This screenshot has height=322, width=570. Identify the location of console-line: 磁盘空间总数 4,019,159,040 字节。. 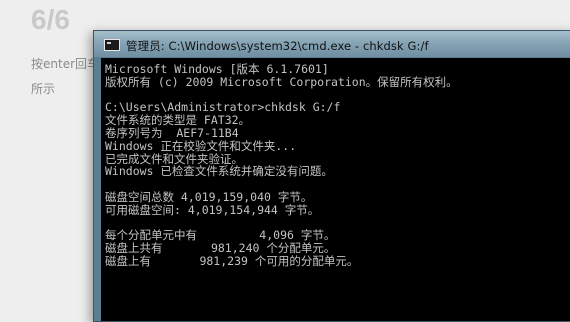
(209, 196).